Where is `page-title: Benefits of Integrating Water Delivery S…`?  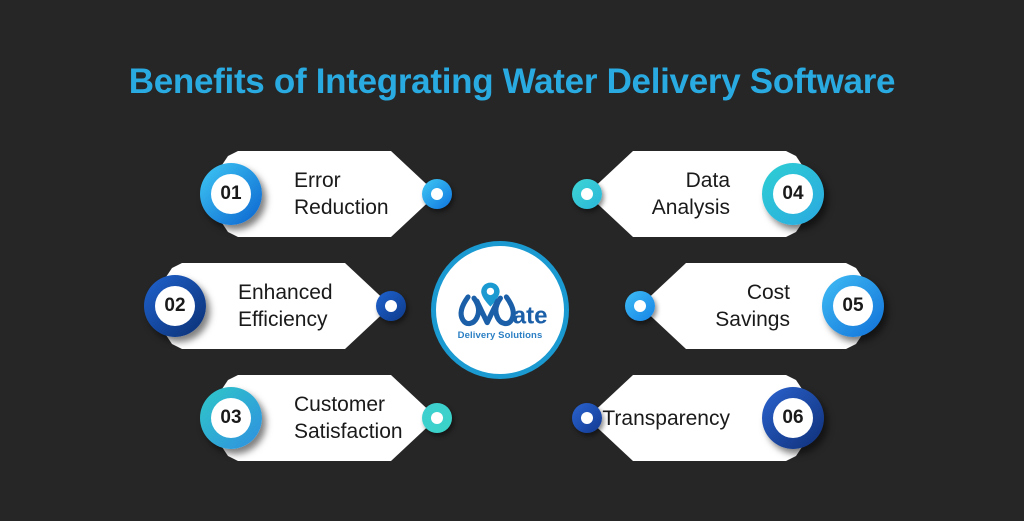 page-title: Benefits of Integrating Water Delivery S… is located at coordinates (512, 81).